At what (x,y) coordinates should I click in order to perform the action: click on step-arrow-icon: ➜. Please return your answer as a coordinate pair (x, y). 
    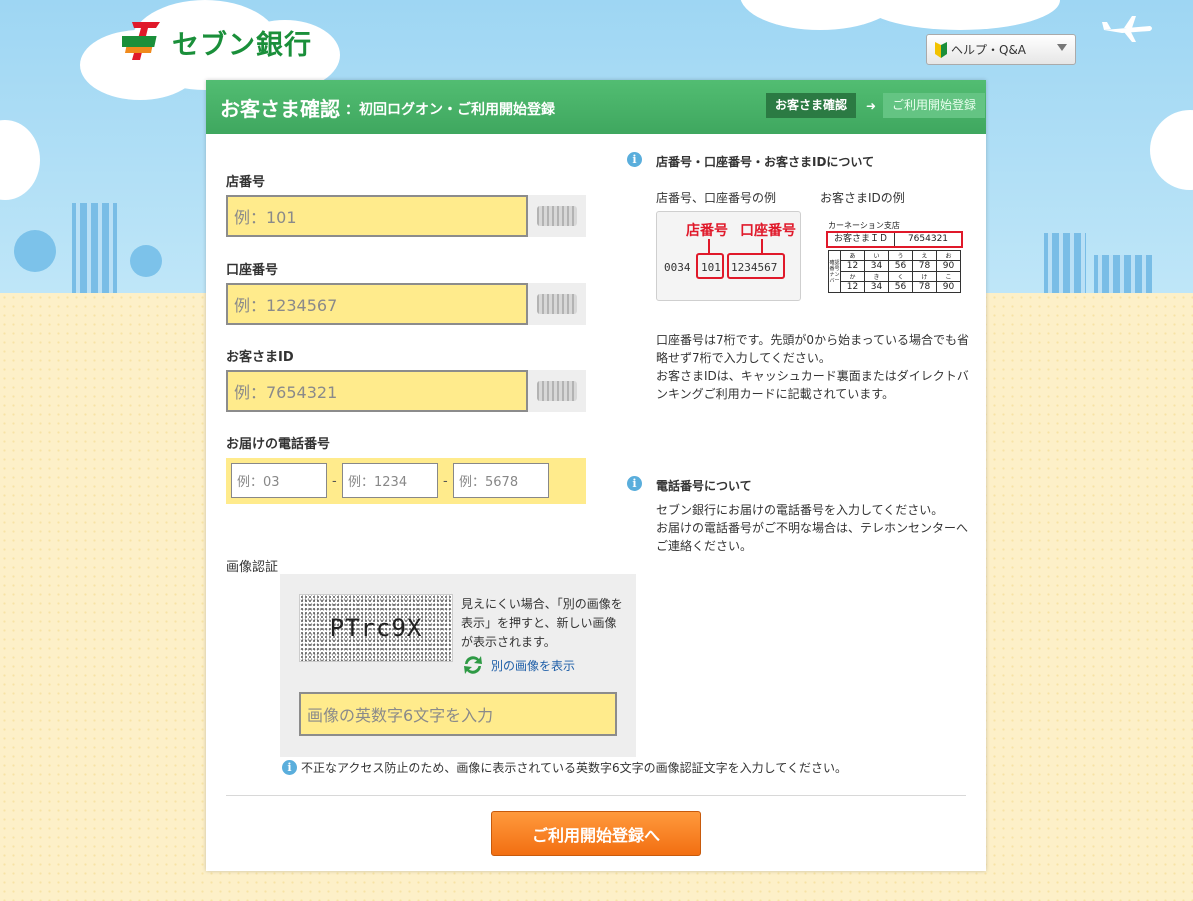
    Looking at the image, I should click on (871, 106).